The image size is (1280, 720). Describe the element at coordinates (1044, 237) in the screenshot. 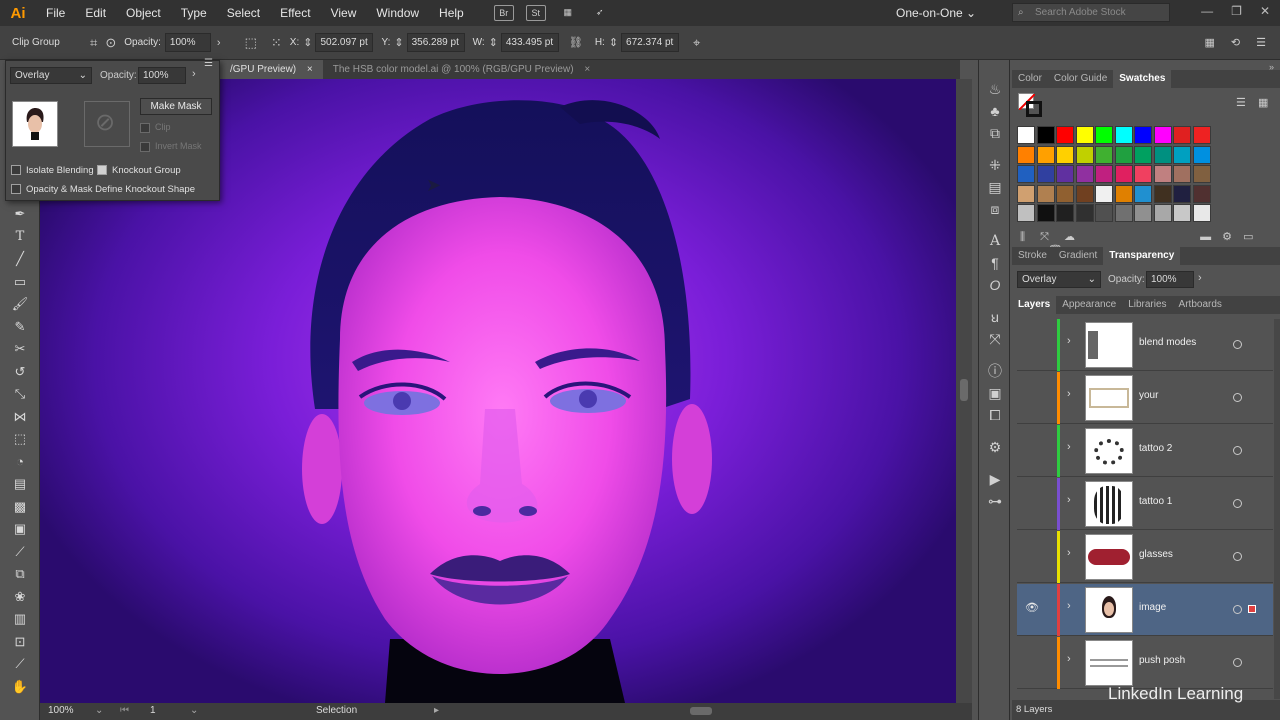

I see `place-swatches-icon: ⤧` at that location.